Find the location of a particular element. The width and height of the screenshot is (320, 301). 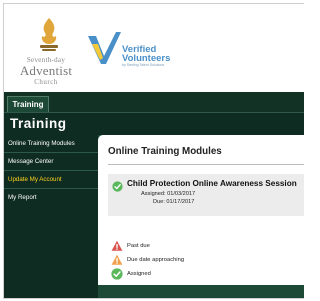

warning-red-icon is located at coordinates (117, 245).